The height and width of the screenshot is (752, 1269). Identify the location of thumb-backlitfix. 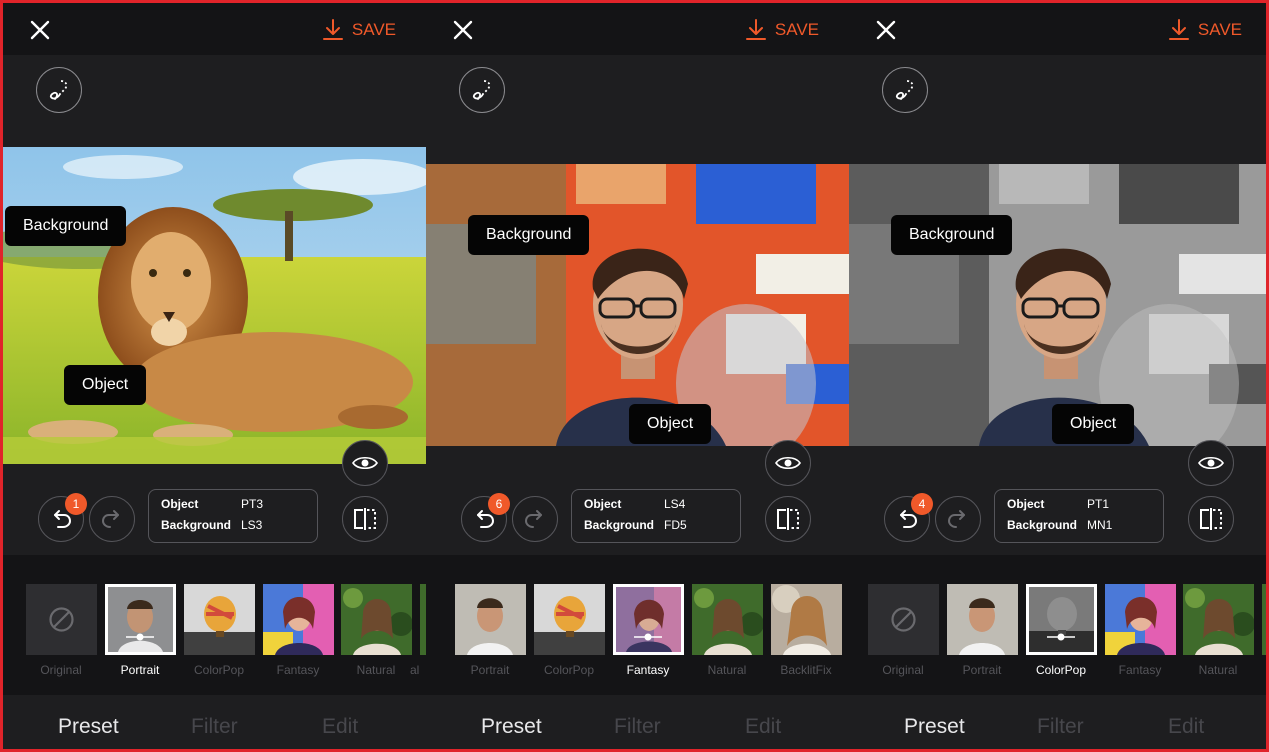
(806, 619).